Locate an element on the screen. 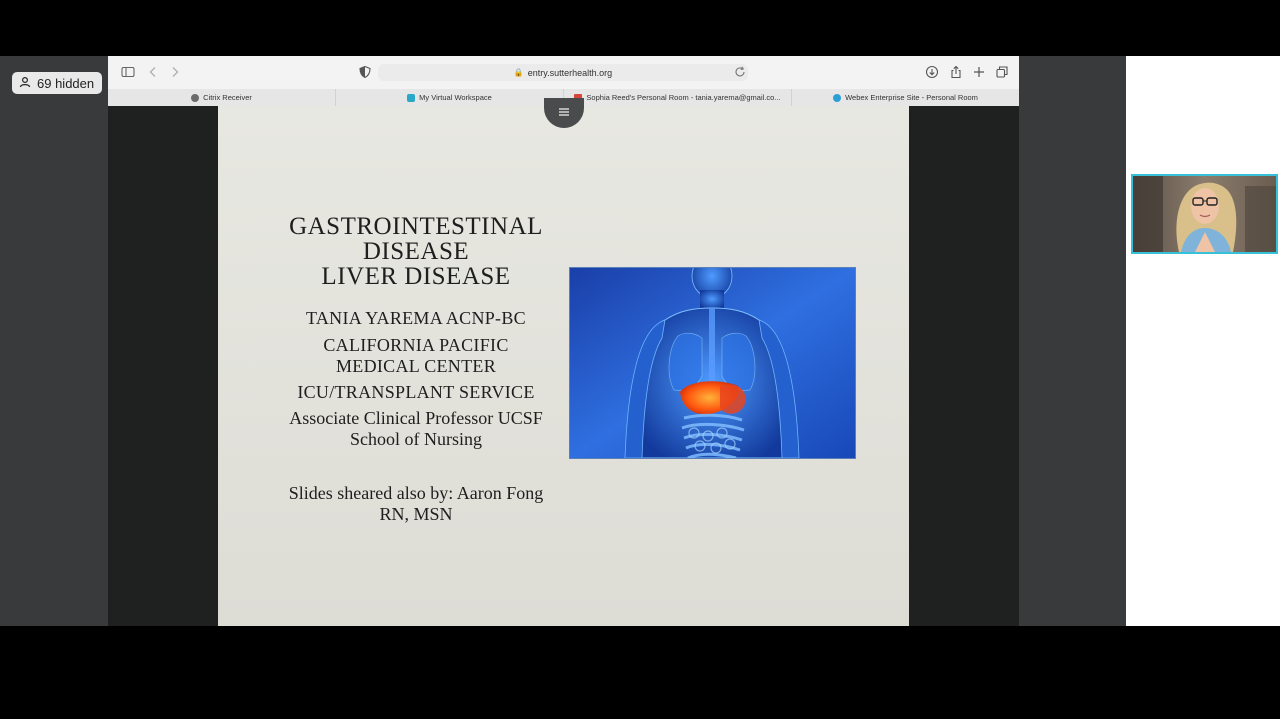 Image resolution: width=1280 pixels, height=719 pixels. title-line: GASTROINTESTINAL is located at coordinates (416, 226).